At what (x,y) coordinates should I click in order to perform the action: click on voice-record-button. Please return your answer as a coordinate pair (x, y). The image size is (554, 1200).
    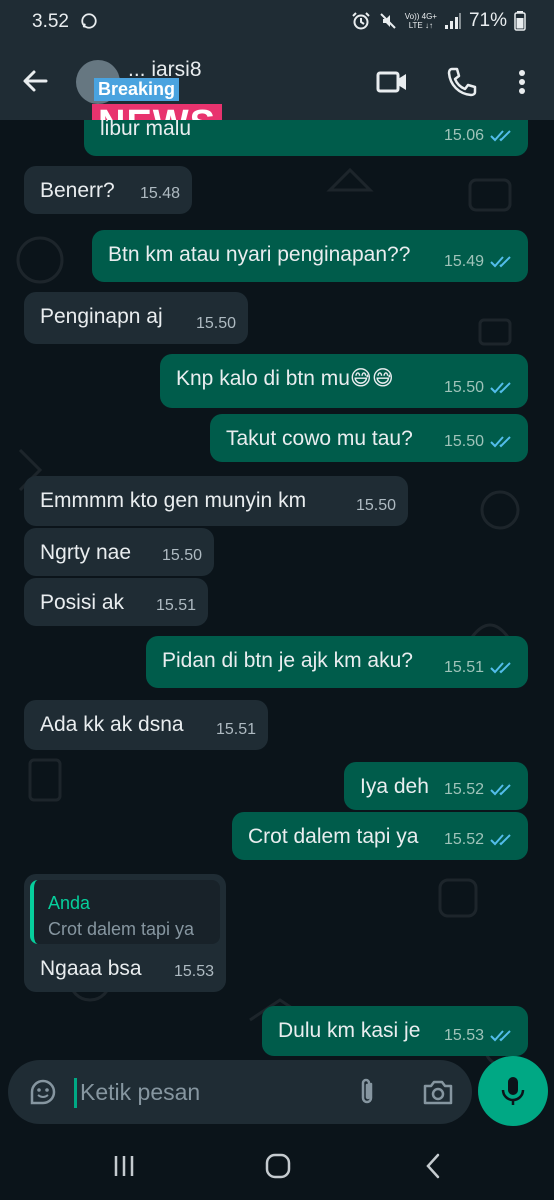
    Looking at the image, I should click on (513, 1091).